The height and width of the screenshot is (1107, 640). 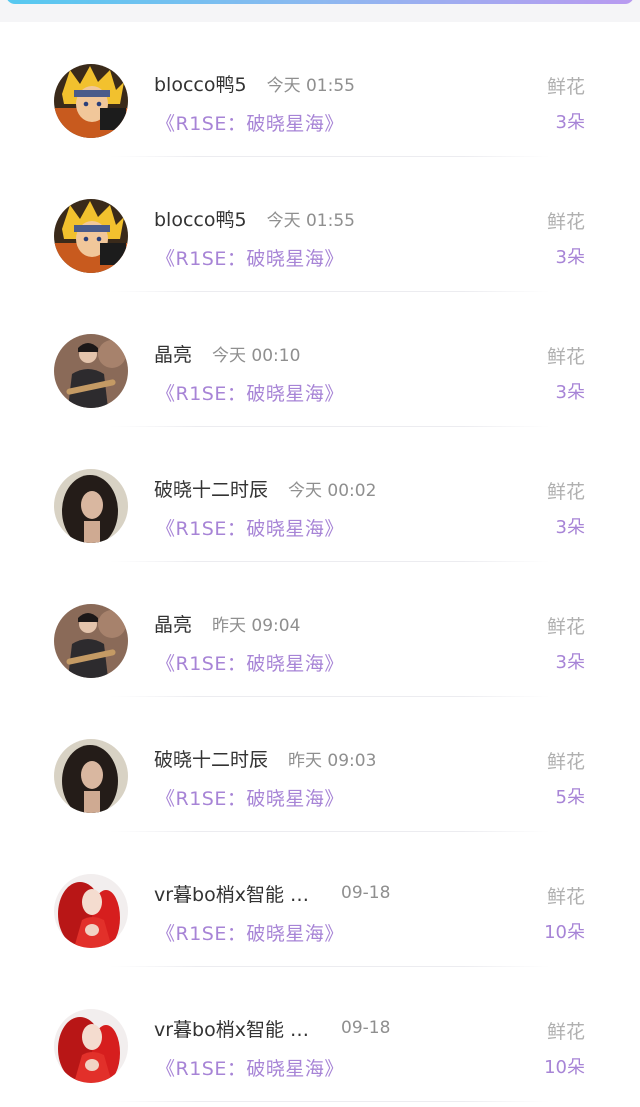 I want to click on gift-record-row: 晶亮 昨天 09:04 《R1SE：破晓星海》 鲜花 3朵, so click(x=320, y=629).